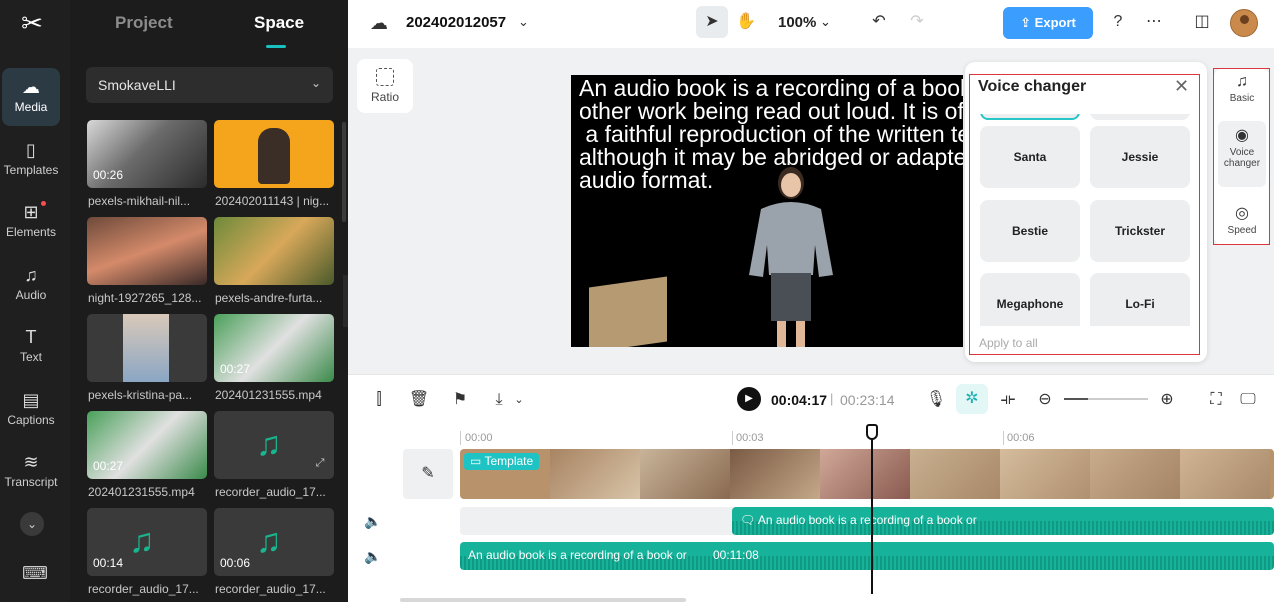 This screenshot has height=602, width=1274. Describe the element at coordinates (1140, 157) in the screenshot. I see `voice-option-jessie: Jessie` at that location.